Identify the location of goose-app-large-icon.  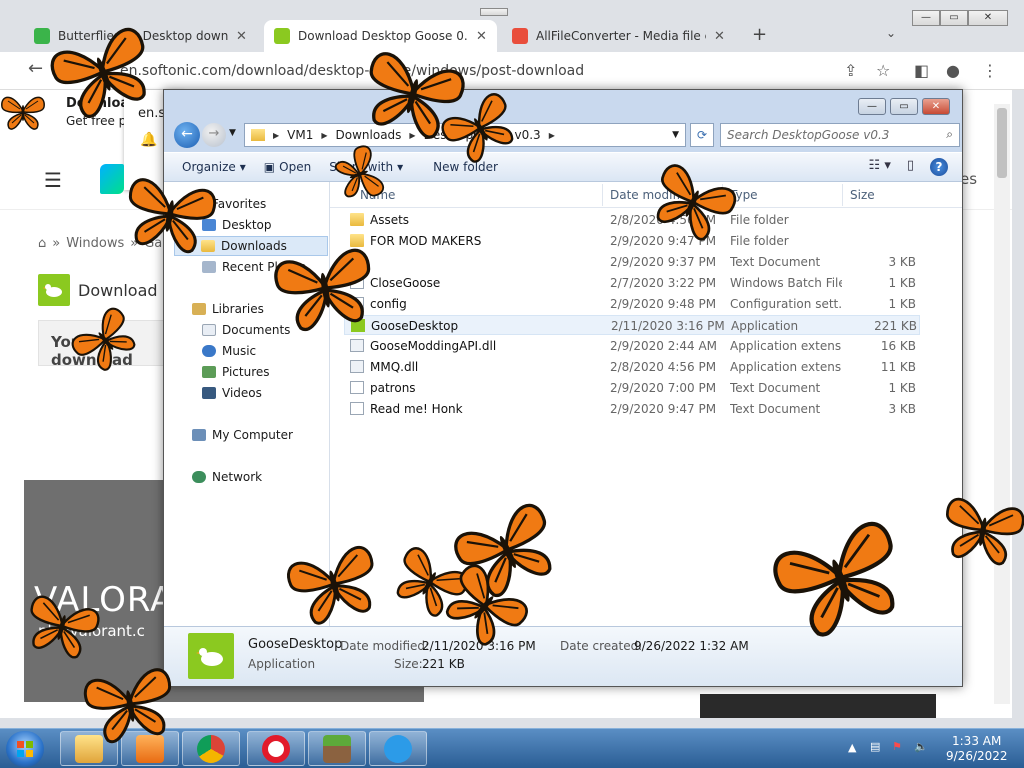
(211, 656).